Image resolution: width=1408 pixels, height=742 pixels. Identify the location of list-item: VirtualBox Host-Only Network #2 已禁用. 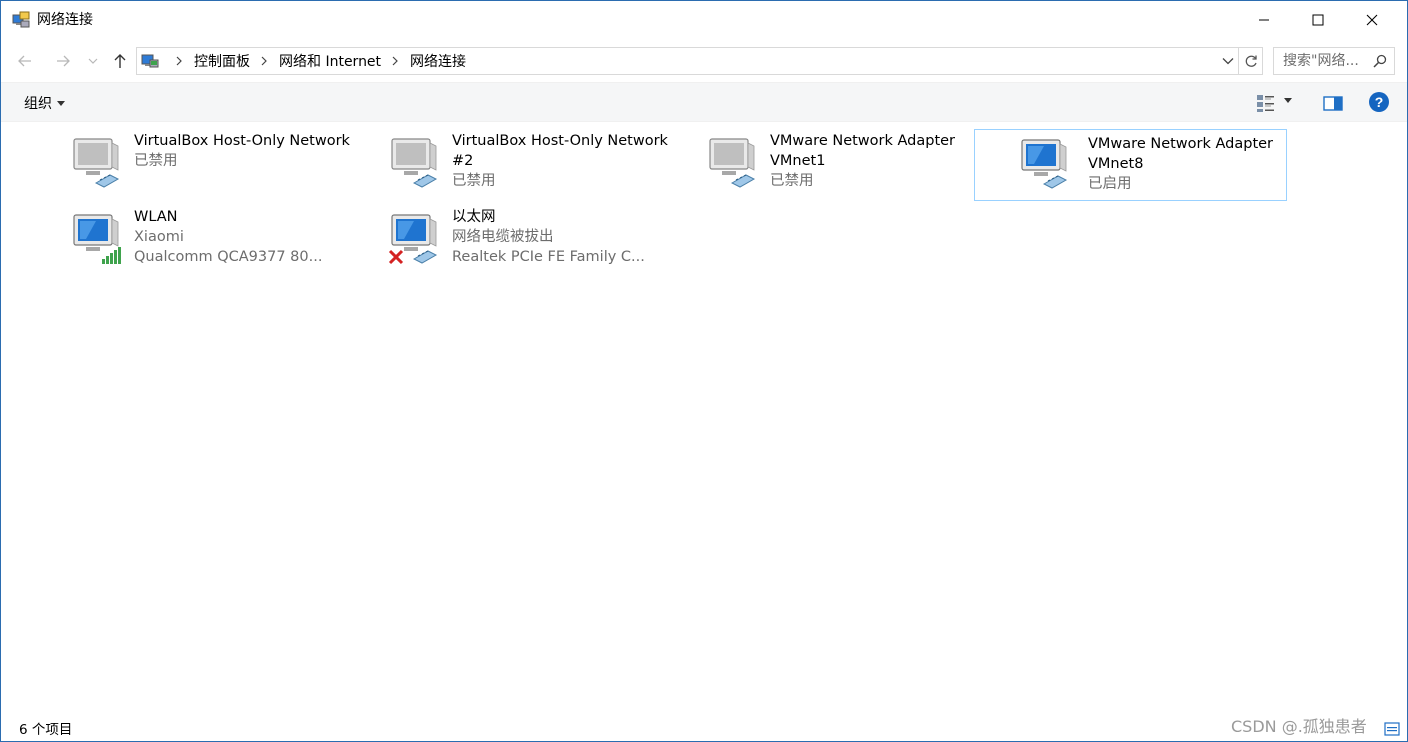
(536, 164).